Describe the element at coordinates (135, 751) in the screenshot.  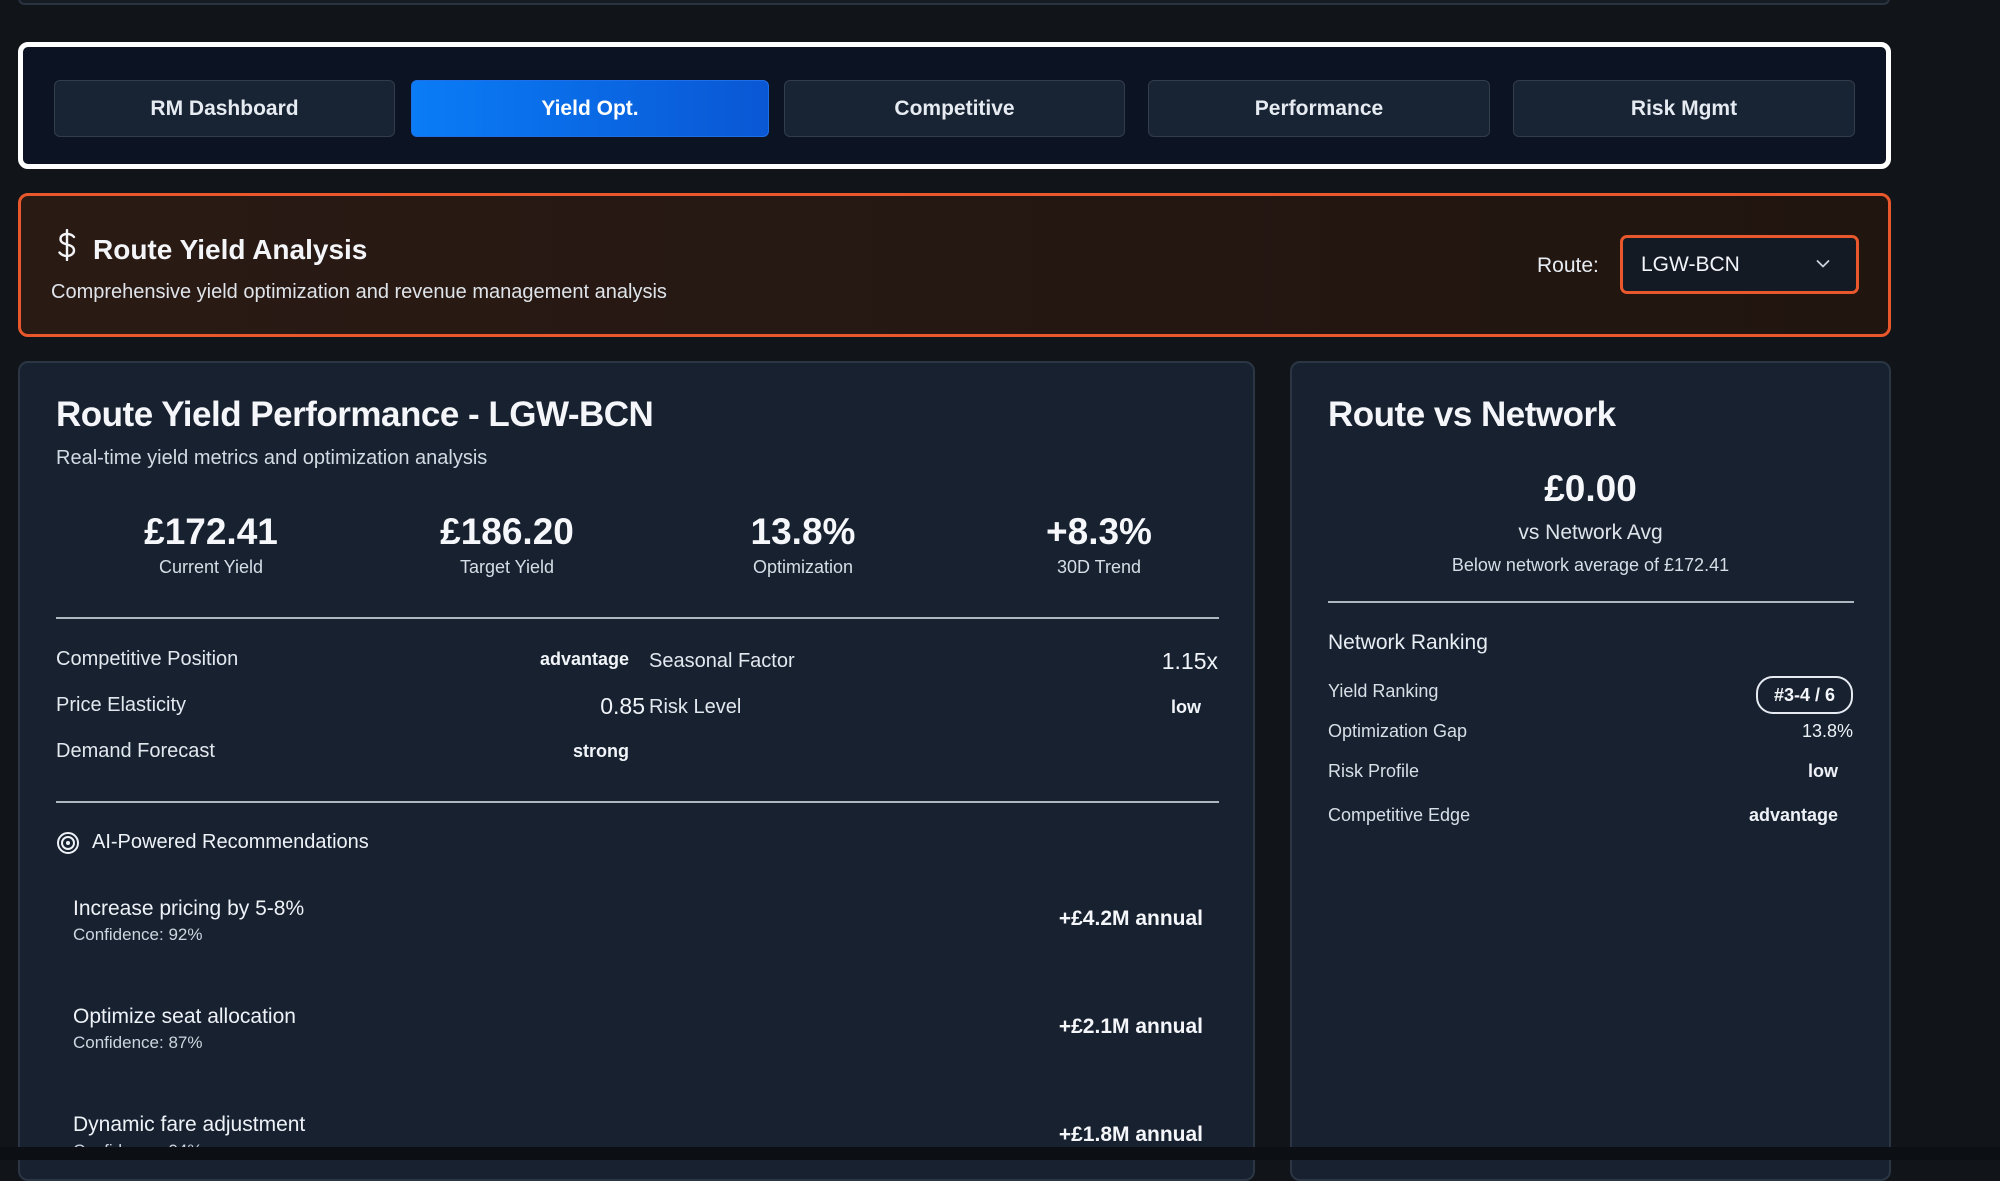
I see `demand-forecast-label: Demand Forecast` at that location.